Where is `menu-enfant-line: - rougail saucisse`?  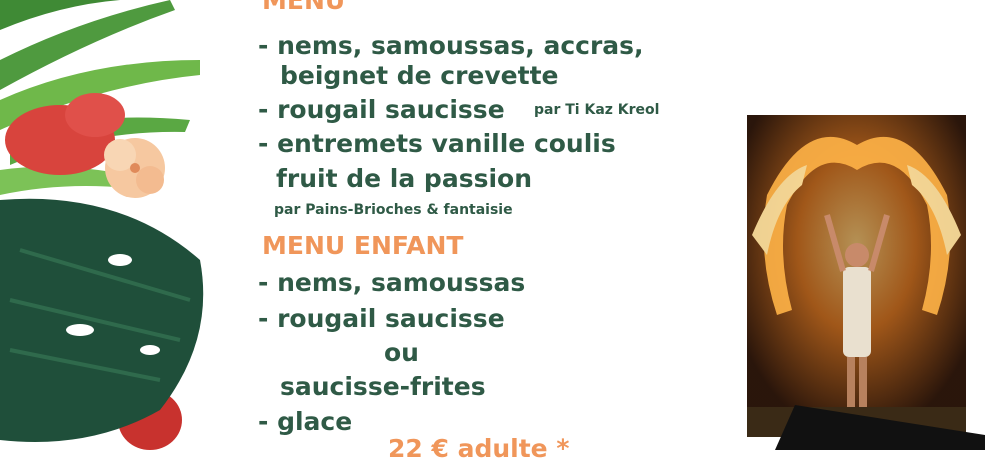
menu-enfant-line: - rougail saucisse is located at coordinates (381, 318).